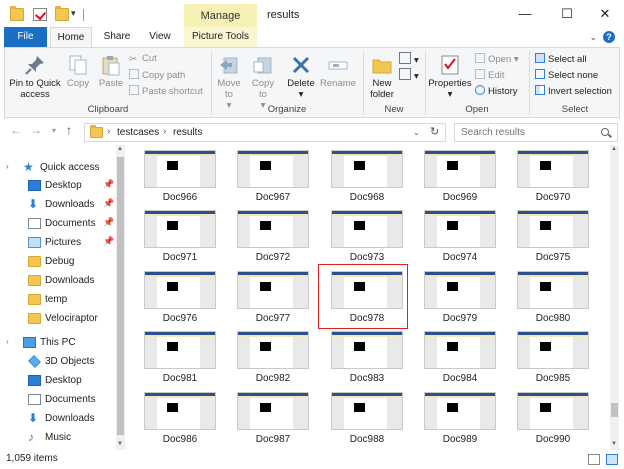 The width and height of the screenshot is (624, 469). Describe the element at coordinates (57, 168) in the screenshot. I see `nav-quick-access: › ★ Quick access` at that location.